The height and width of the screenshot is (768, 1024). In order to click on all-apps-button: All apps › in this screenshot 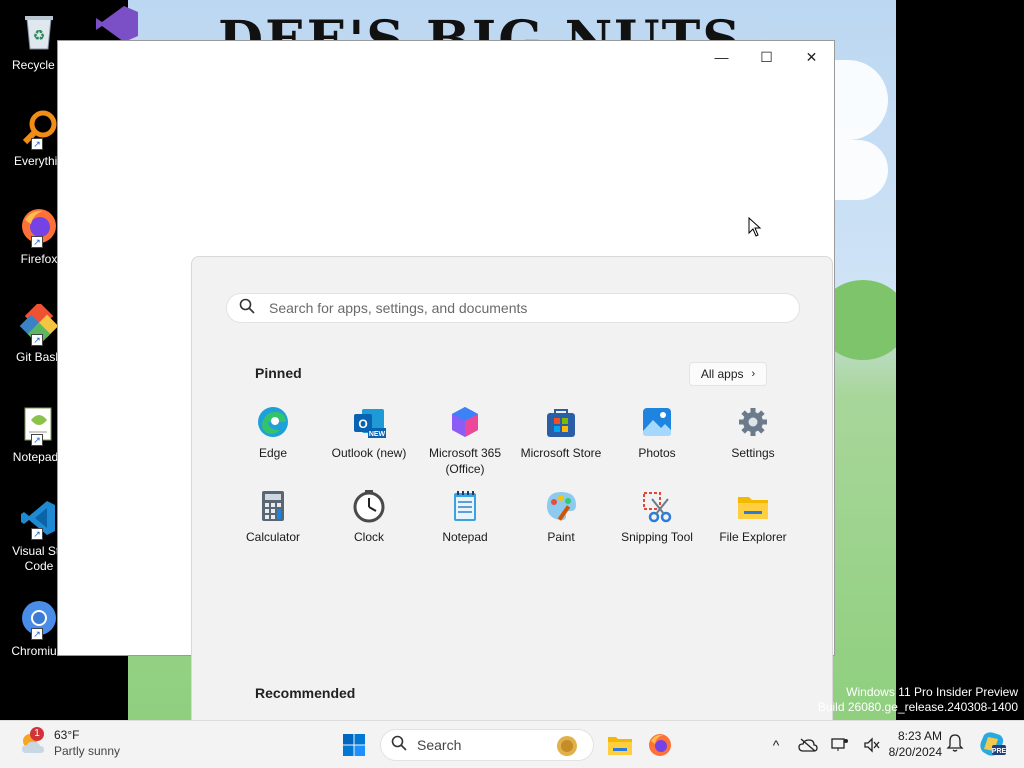, I will do `click(728, 374)`.